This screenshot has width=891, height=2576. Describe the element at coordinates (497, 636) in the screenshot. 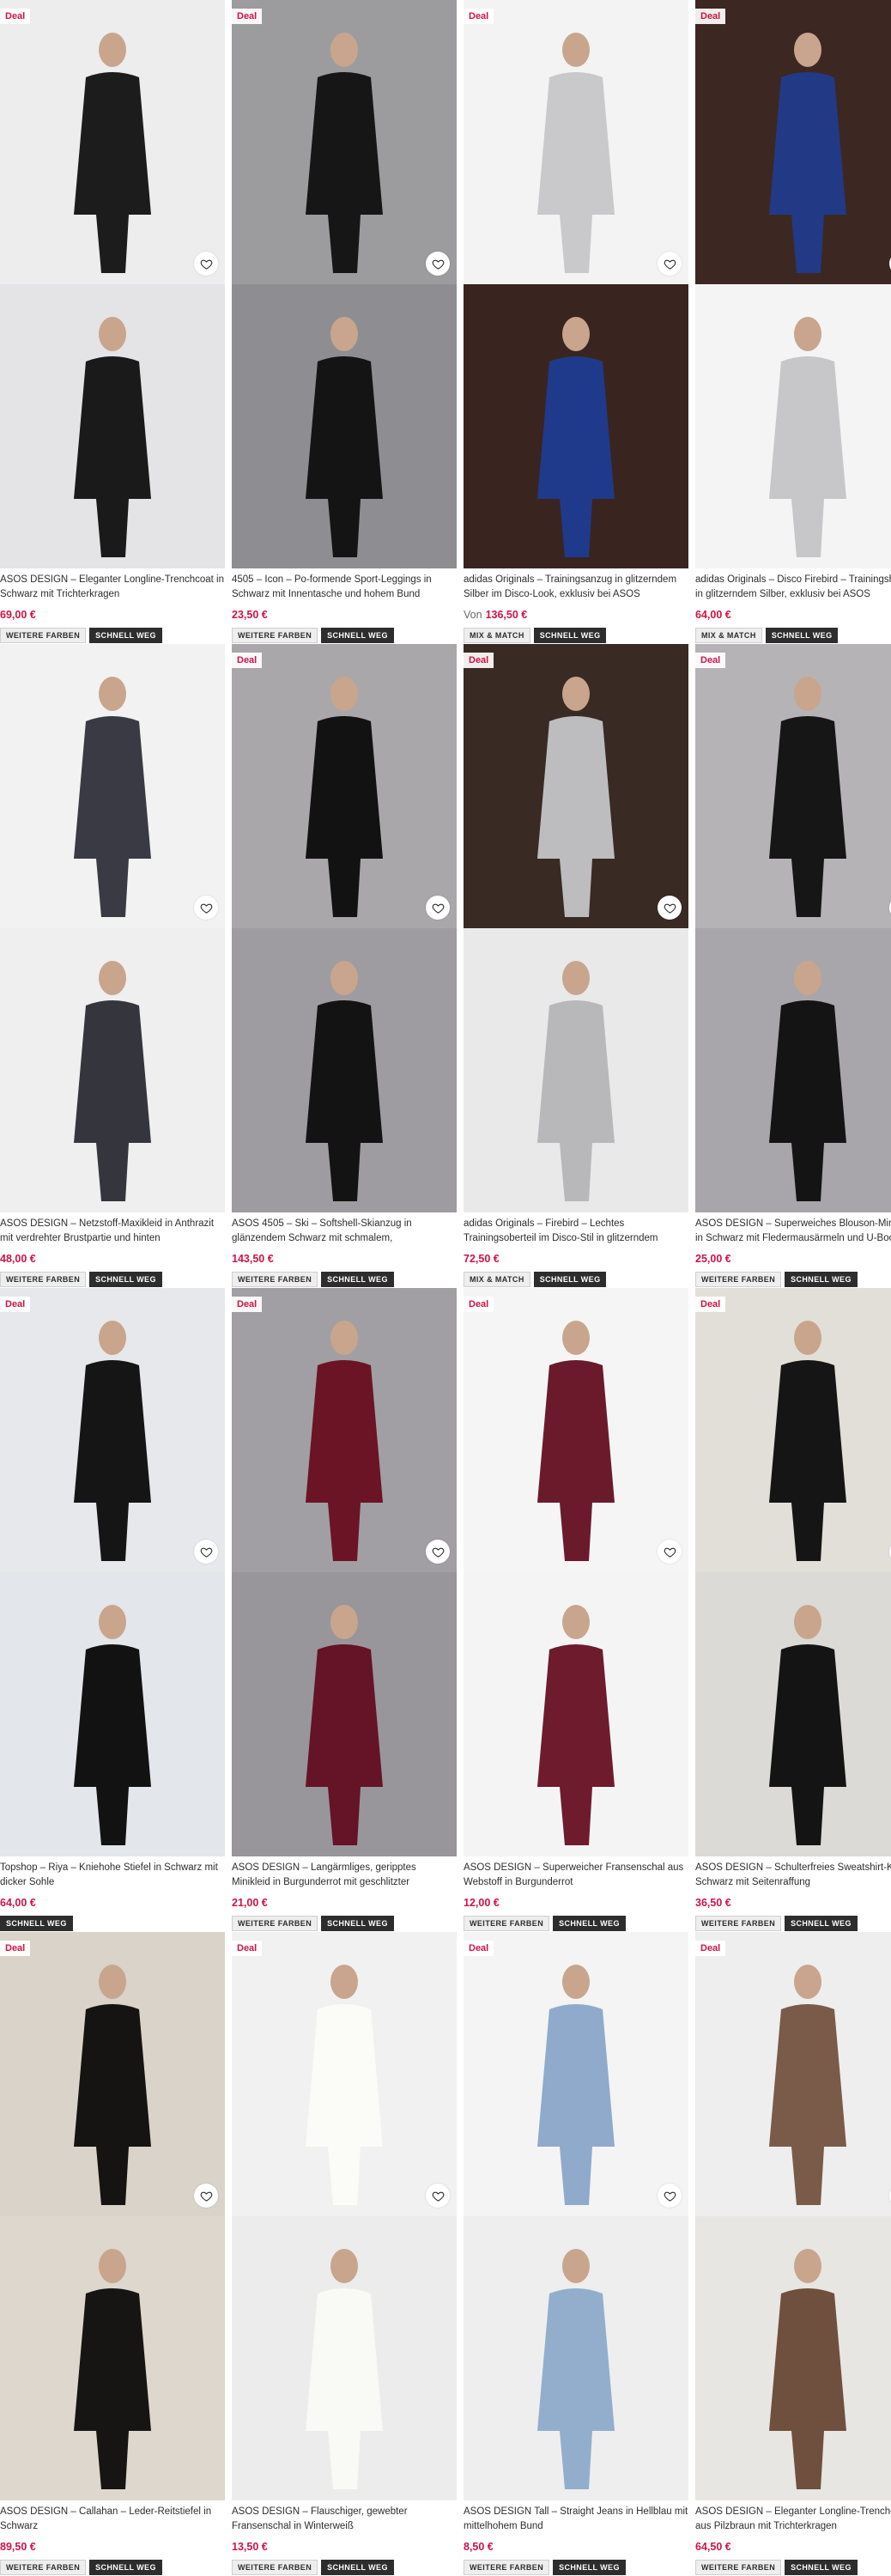

I see `mix-match-badge: MIX & MATCH` at that location.